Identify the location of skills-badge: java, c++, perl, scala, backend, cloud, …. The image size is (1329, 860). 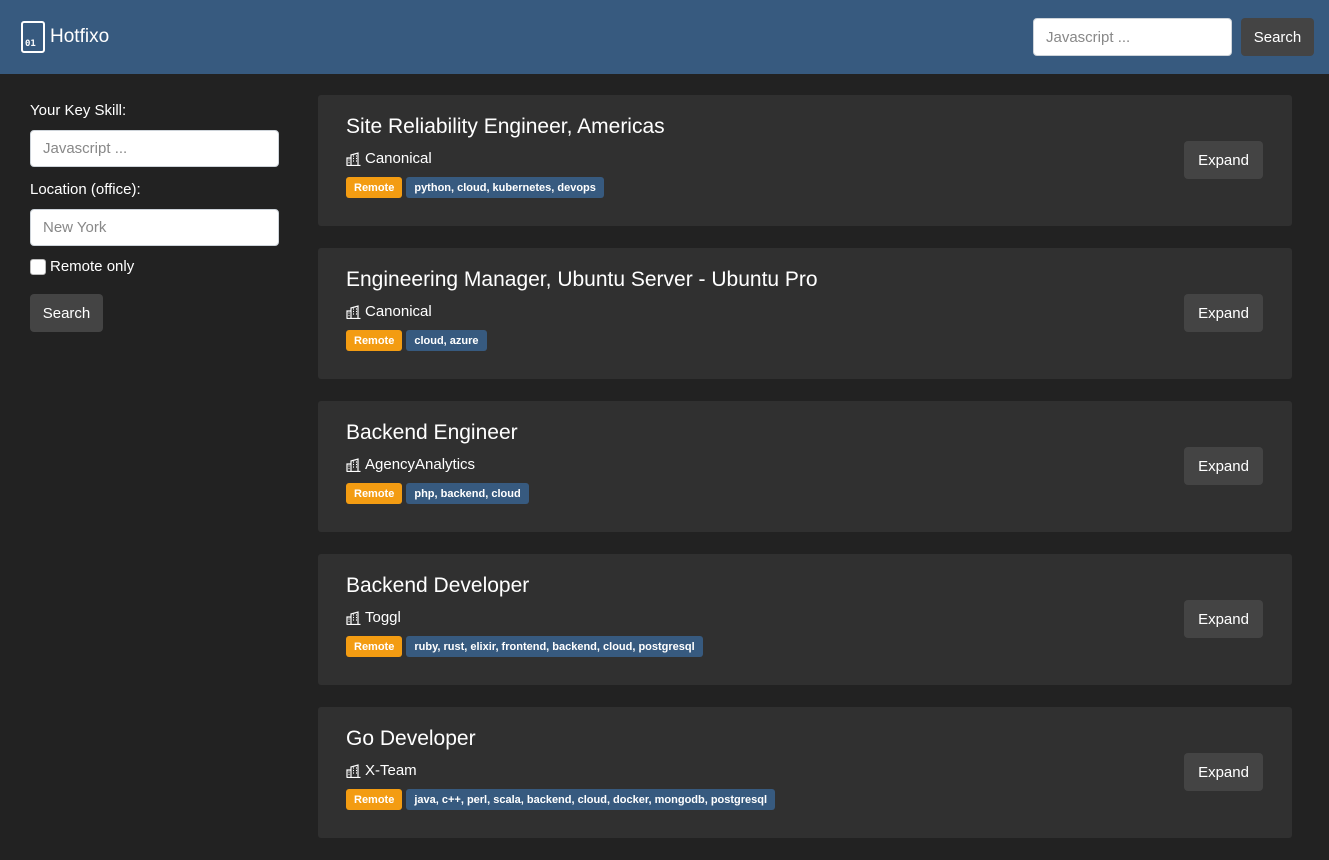
(591, 799).